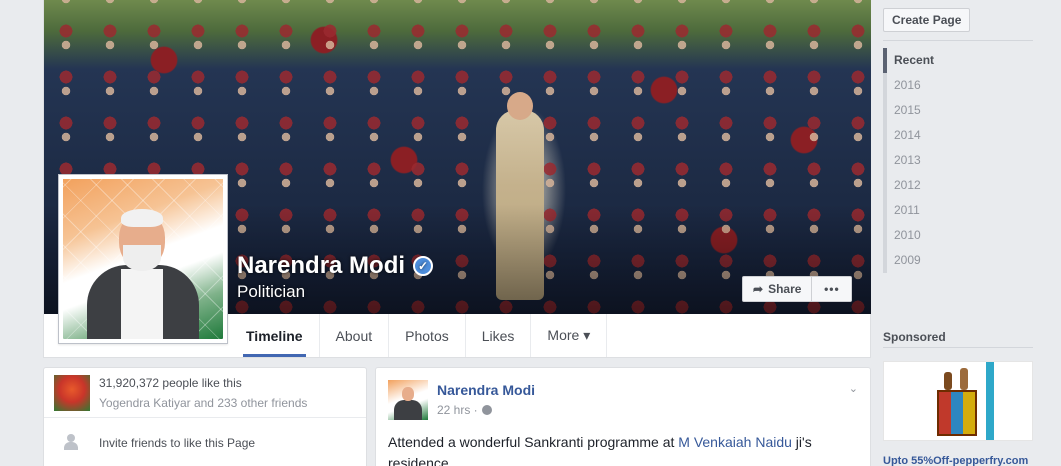 This screenshot has width=1061, height=466. I want to click on post-author-name: Narendra Modi, so click(486, 390).